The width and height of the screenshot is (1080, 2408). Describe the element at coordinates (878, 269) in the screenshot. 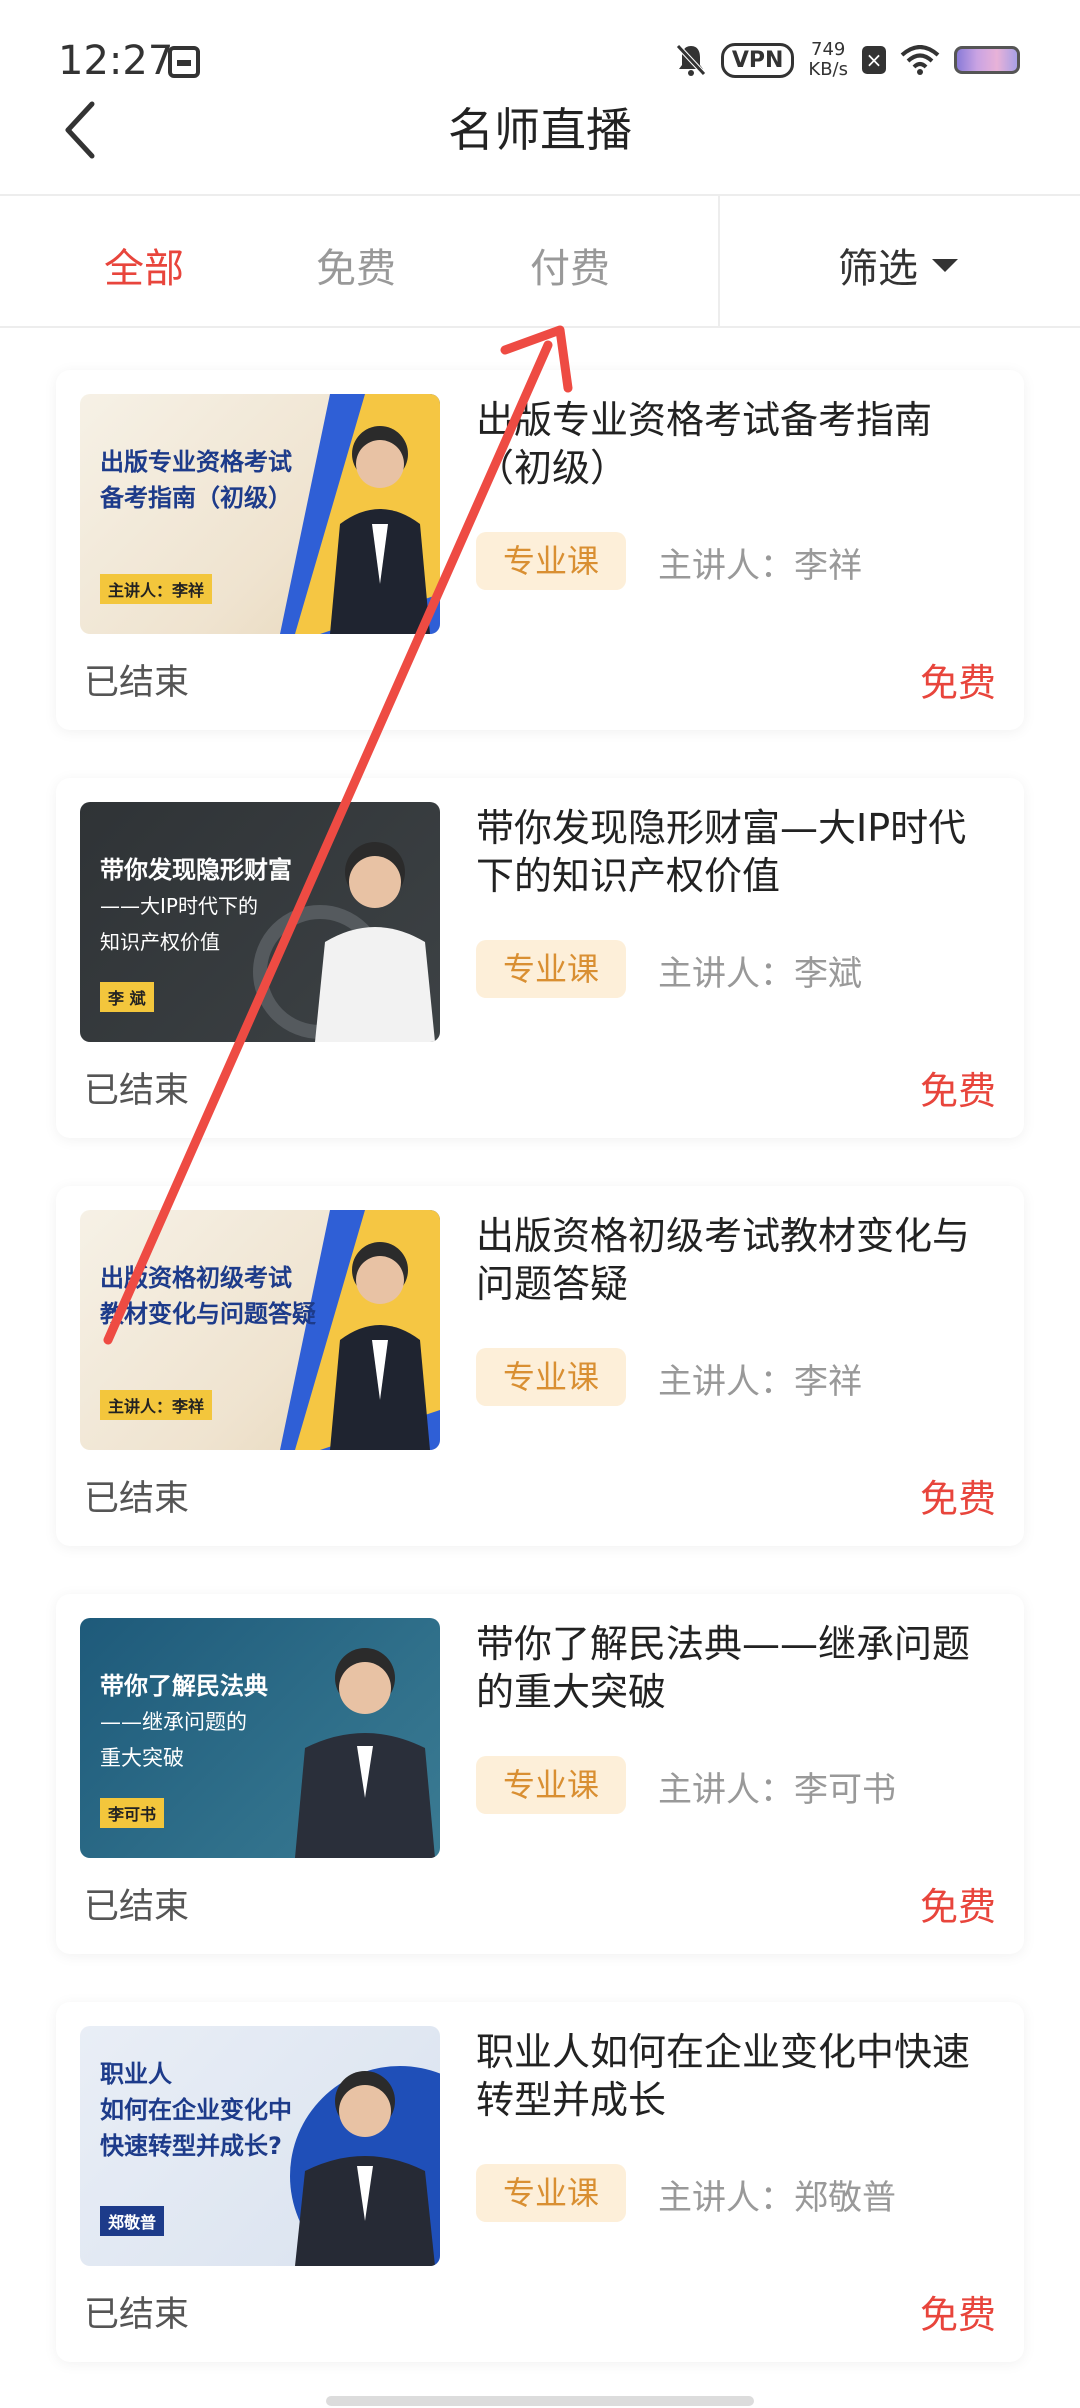

I see `filter-label: 筛选` at that location.